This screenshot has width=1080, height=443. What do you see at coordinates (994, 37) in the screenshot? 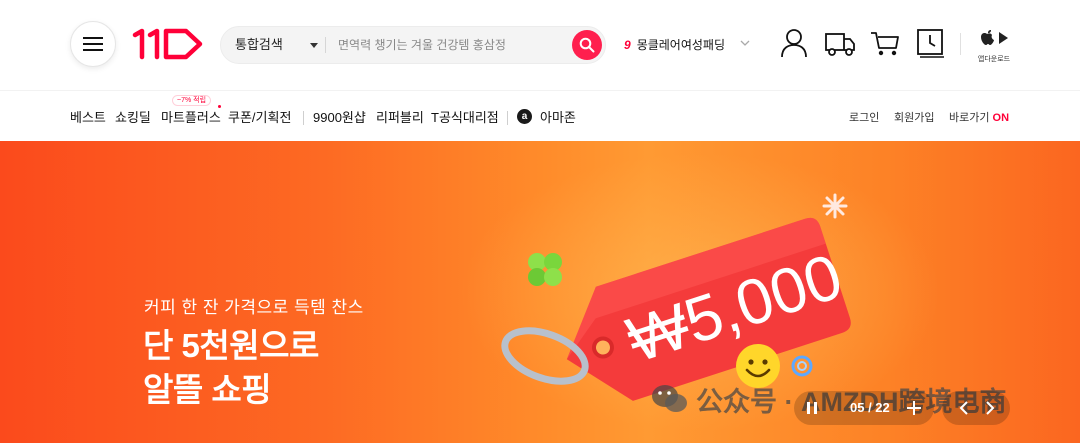
I see `app-download-icon` at bounding box center [994, 37].